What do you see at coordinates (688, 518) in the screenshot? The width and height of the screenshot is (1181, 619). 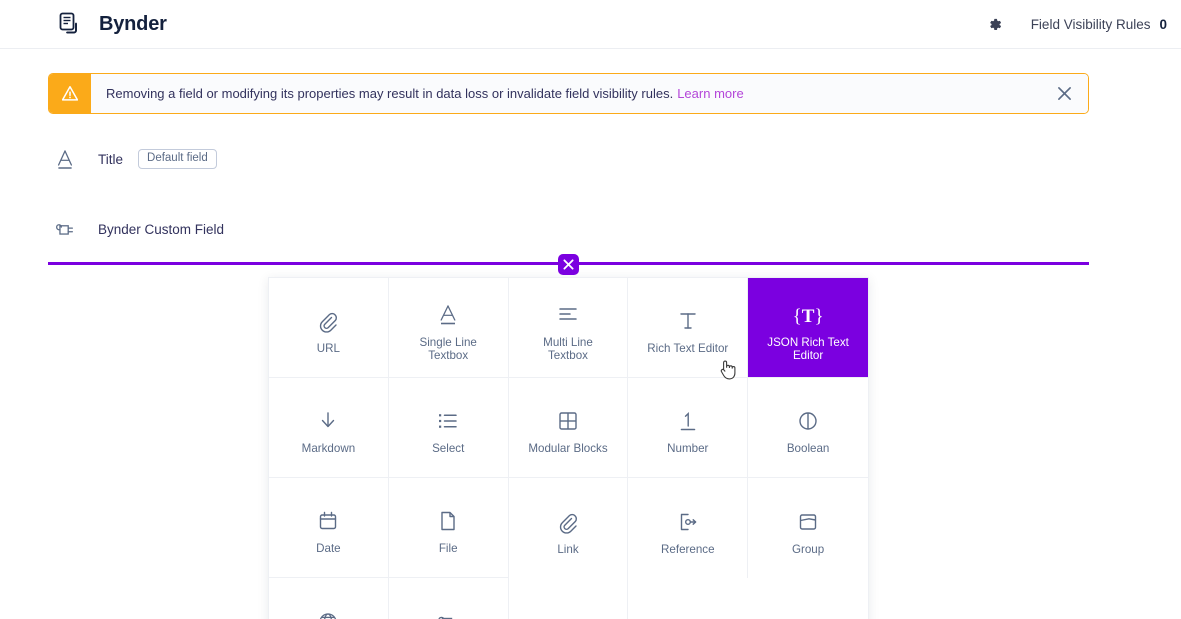 I see `reference-arrow-out-icon` at bounding box center [688, 518].